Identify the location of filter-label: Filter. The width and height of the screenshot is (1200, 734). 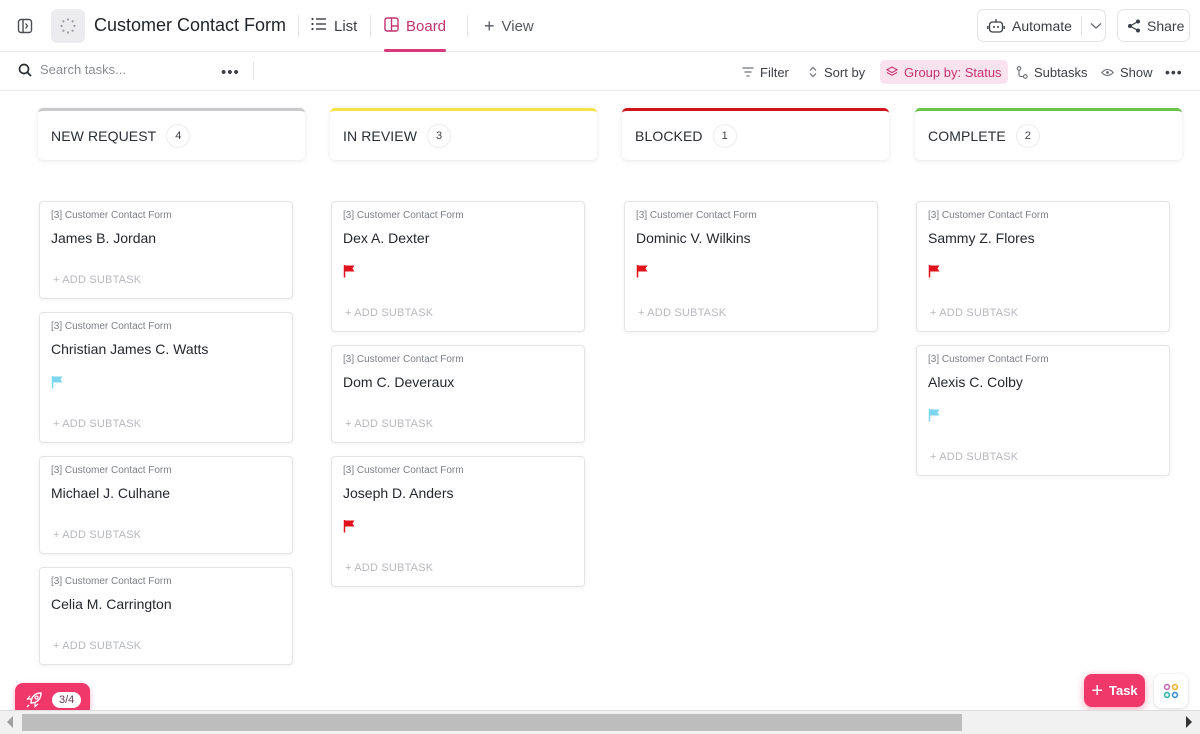
(774, 72).